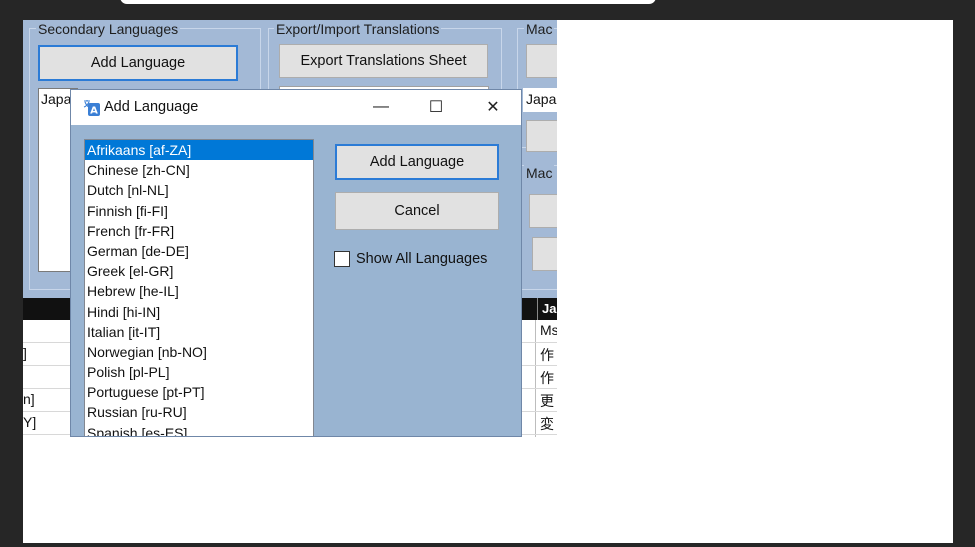 This screenshot has width=975, height=547. What do you see at coordinates (199, 332) in the screenshot?
I see `language-option-italian: Italian [it-IT]` at bounding box center [199, 332].